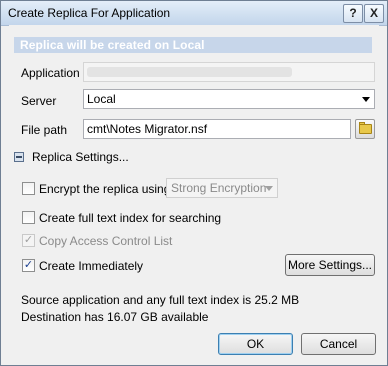  What do you see at coordinates (147, 129) in the screenshot?
I see `filepath-value: cmt\Notes Migrator.nsf` at bounding box center [147, 129].